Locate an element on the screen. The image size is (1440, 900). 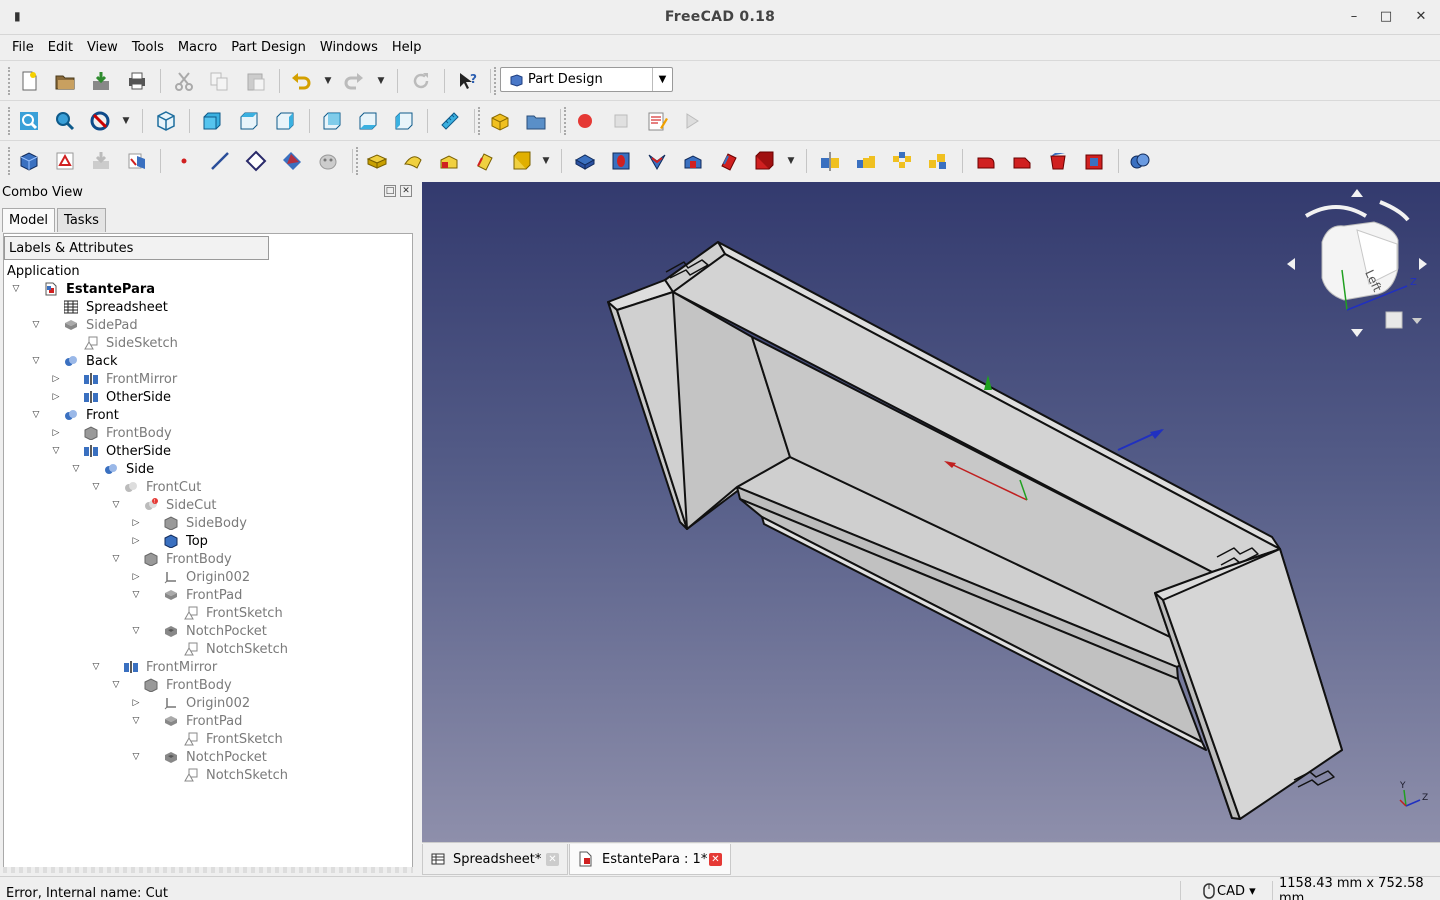
new-document-icon is located at coordinates (29, 81).